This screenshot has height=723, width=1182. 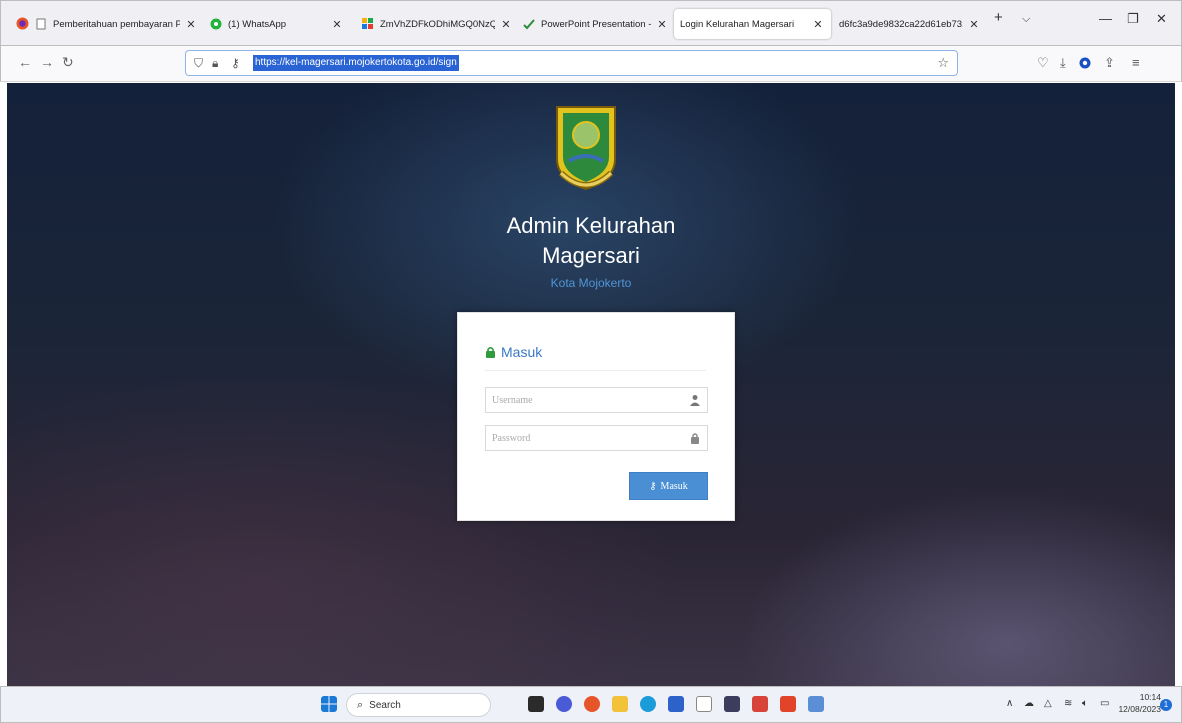 I want to click on page-title-line1: Admin Kelurahan, so click(x=591, y=225).